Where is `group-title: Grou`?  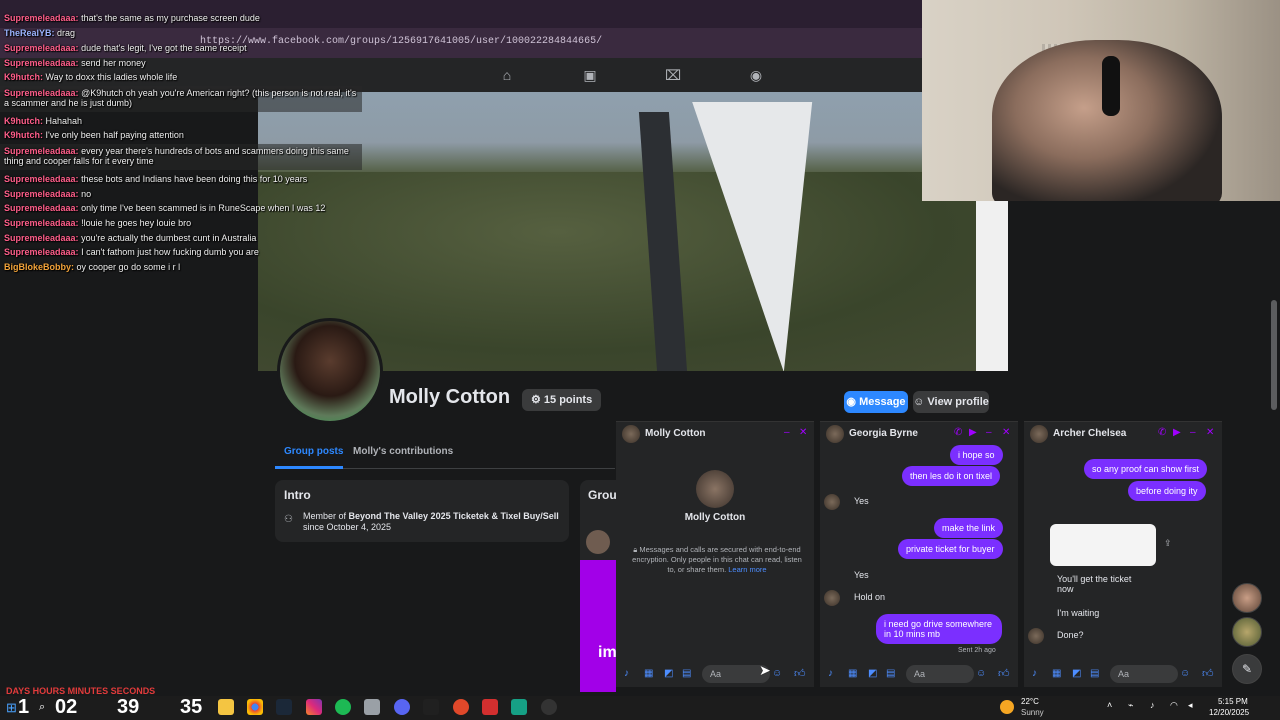
group-title: Grou is located at coordinates (602, 495).